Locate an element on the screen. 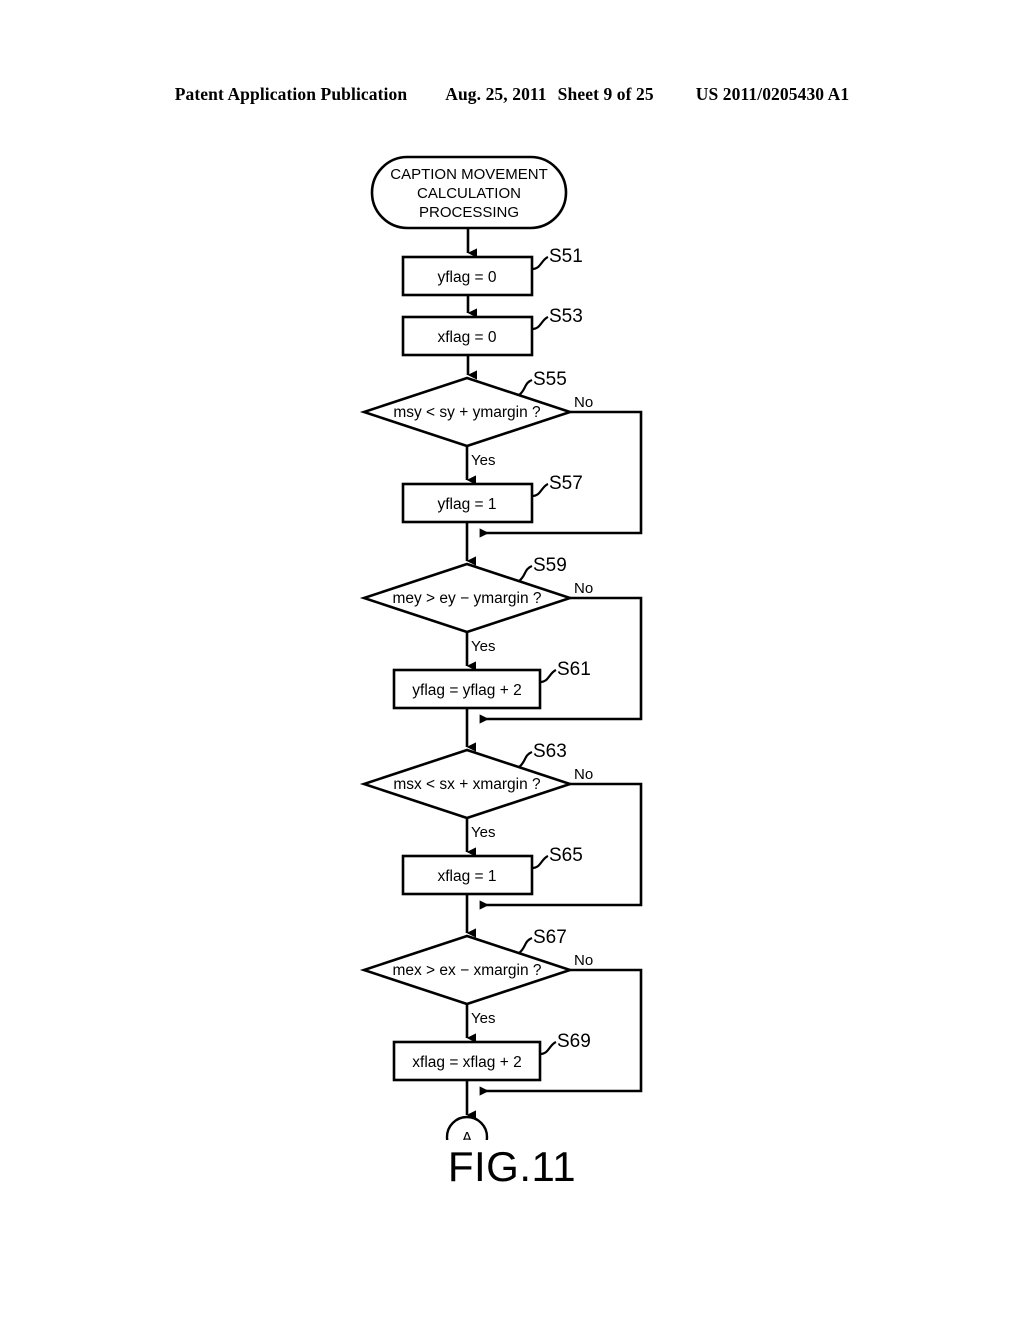  node-s59-step: S59 is located at coordinates (550, 565).